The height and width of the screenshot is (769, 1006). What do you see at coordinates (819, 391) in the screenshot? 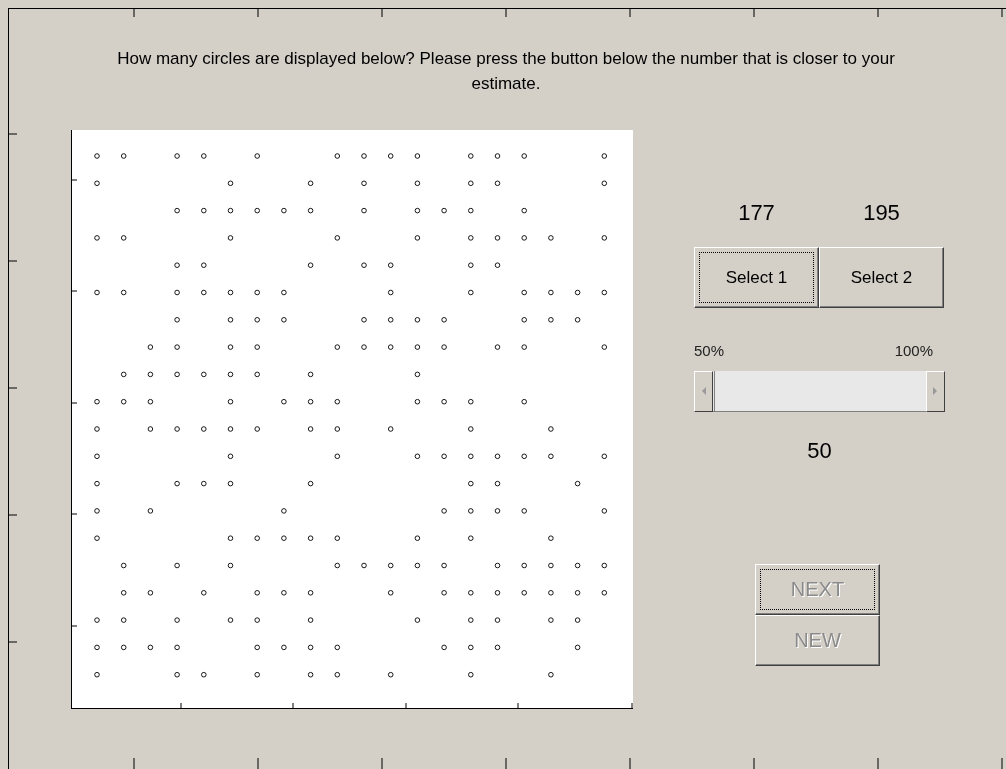
I see `slider` at bounding box center [819, 391].